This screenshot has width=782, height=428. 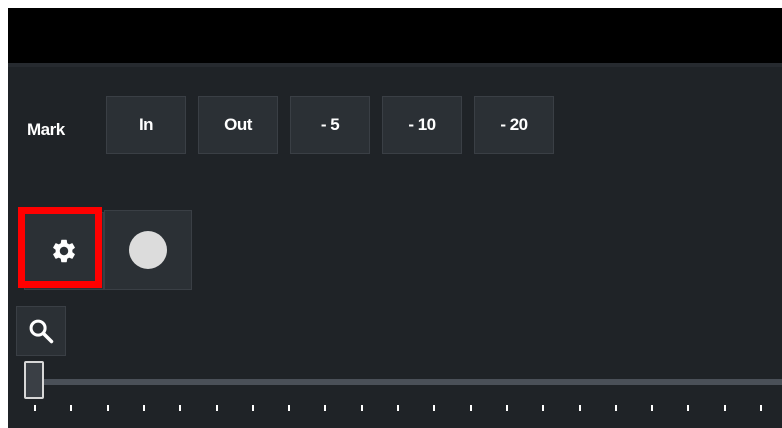 I want to click on record-dot-icon, so click(x=148, y=250).